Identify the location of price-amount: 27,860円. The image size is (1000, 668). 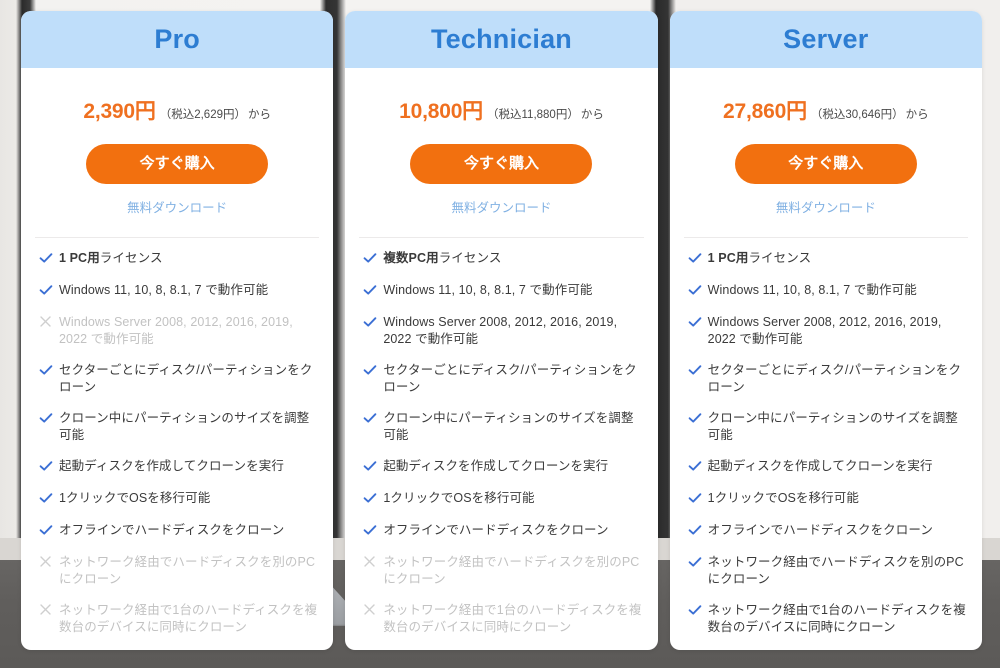
(765, 111).